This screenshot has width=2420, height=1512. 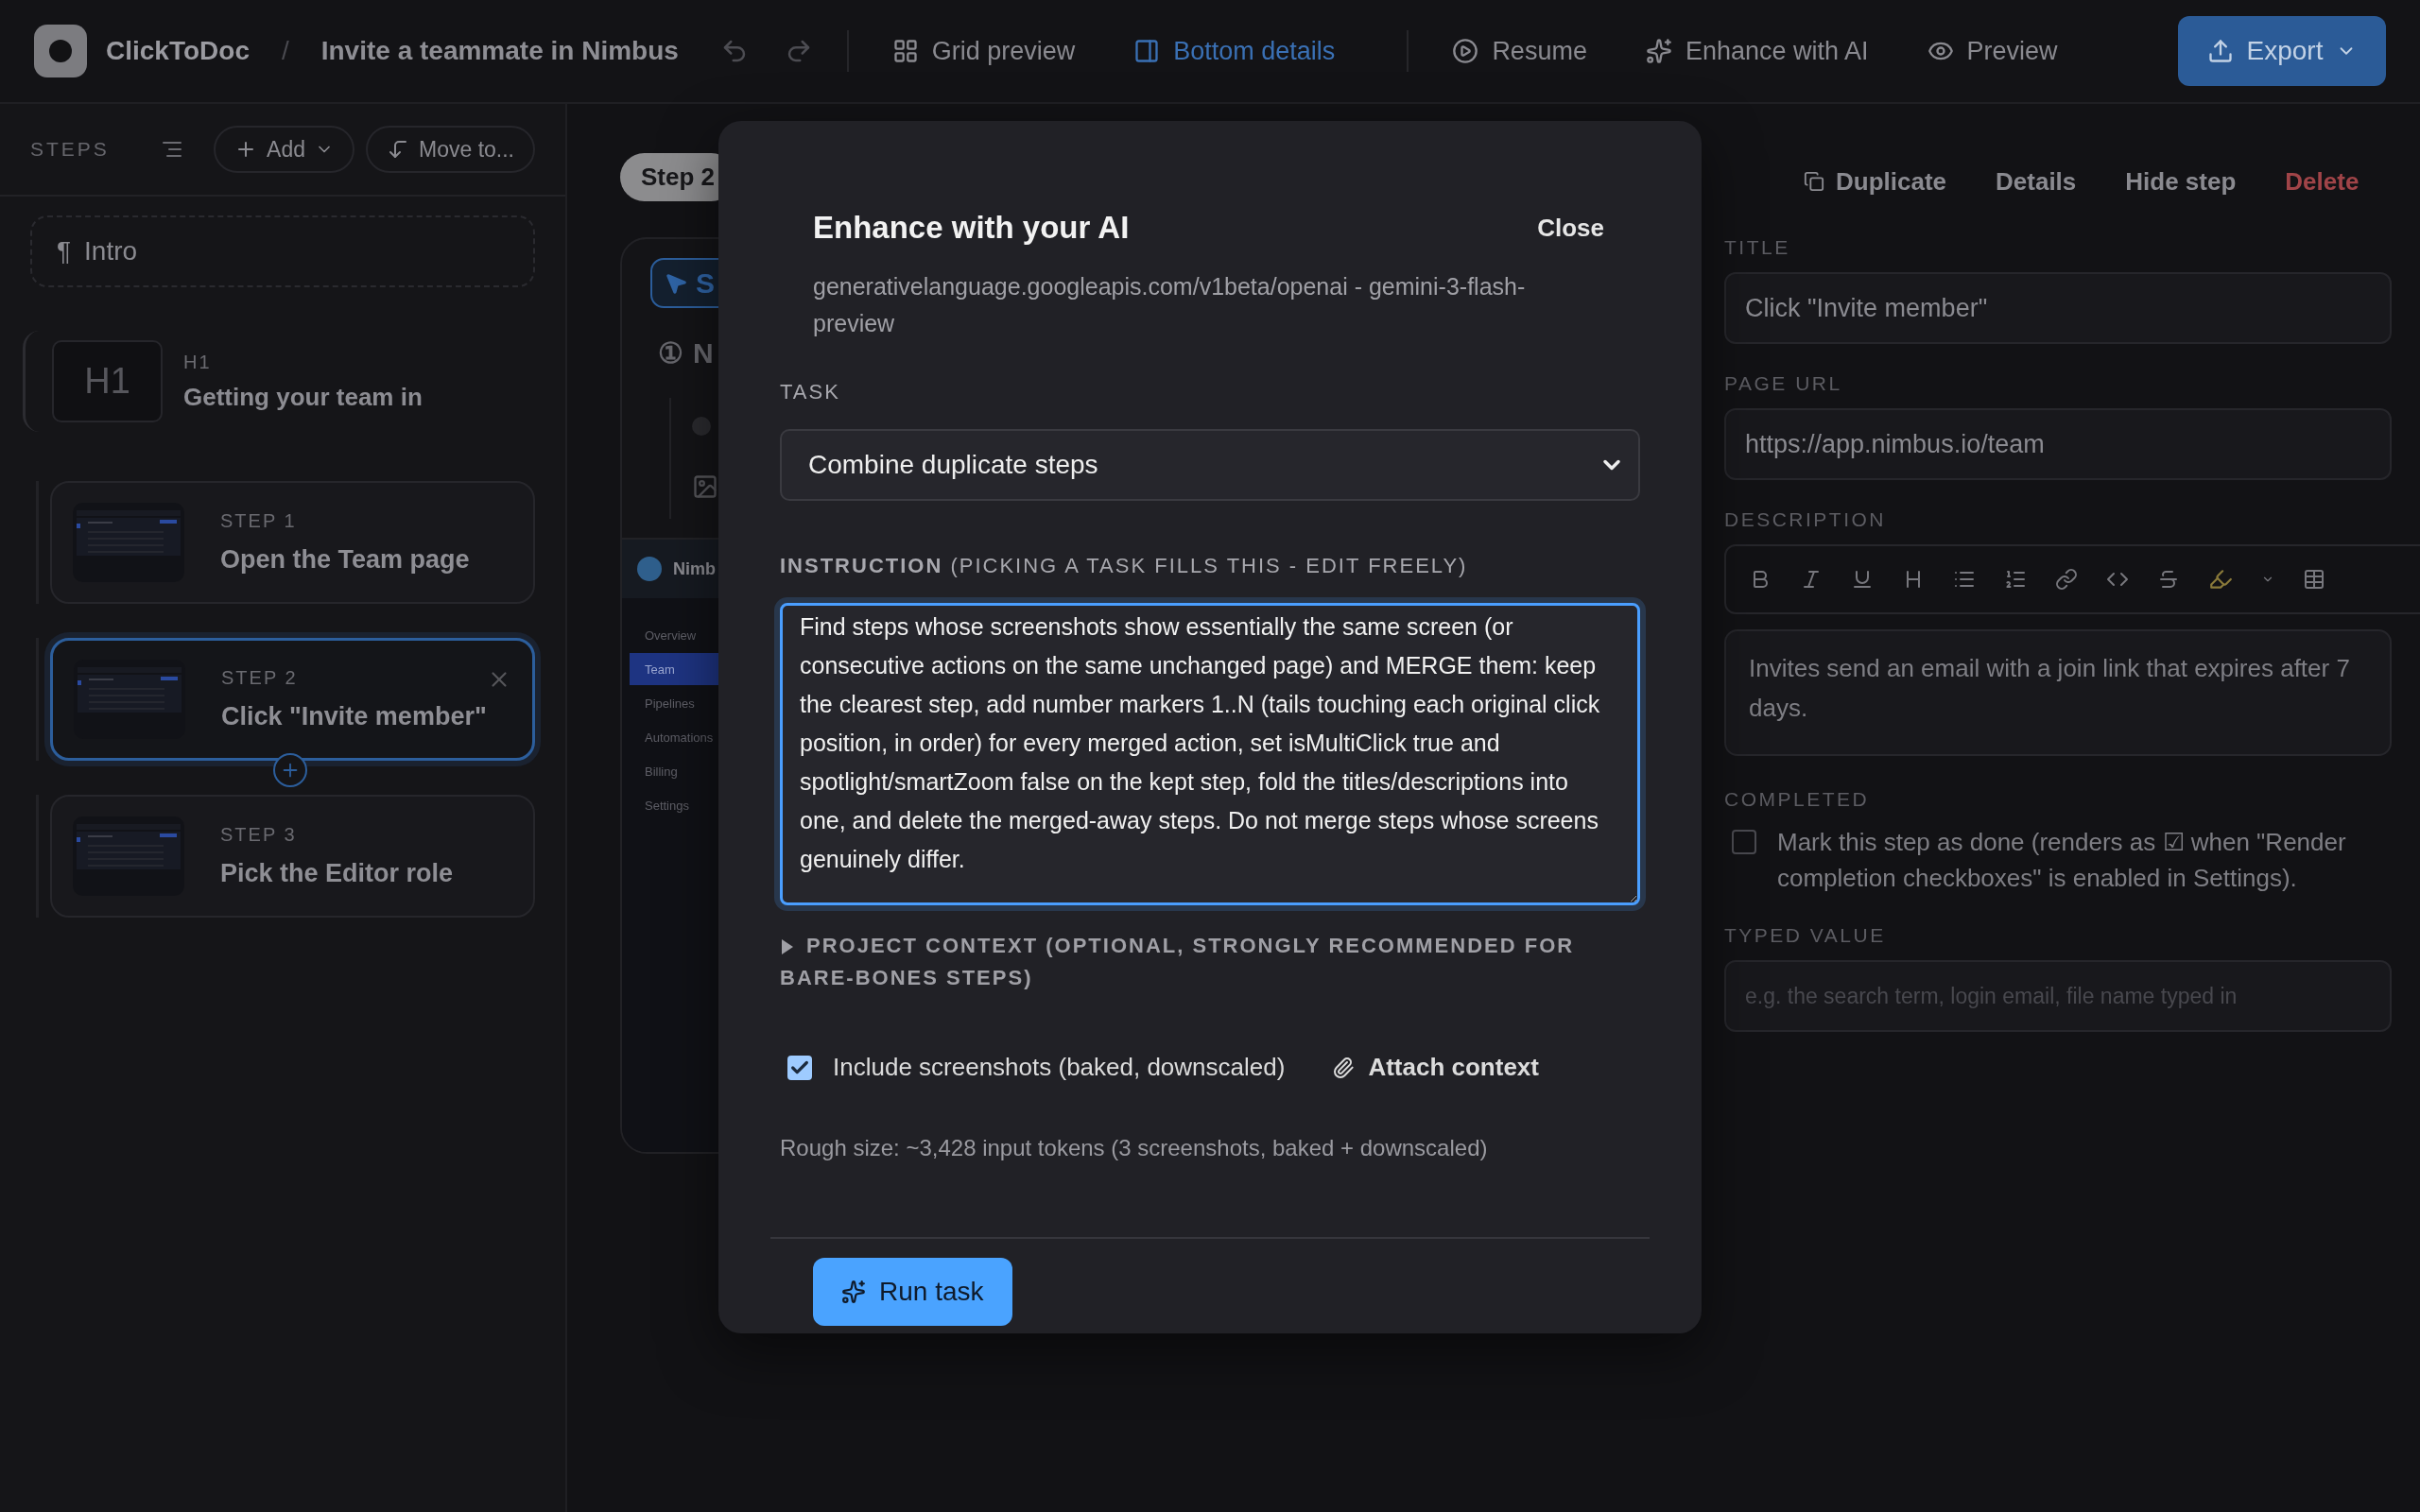 What do you see at coordinates (2181, 181) in the screenshot?
I see `step-action-button: Hide step` at bounding box center [2181, 181].